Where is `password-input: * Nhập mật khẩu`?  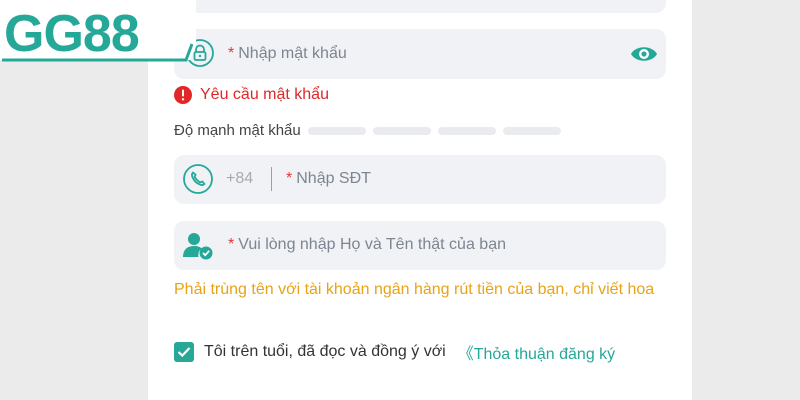
password-input: * Nhập mật khẩu is located at coordinates (287, 54).